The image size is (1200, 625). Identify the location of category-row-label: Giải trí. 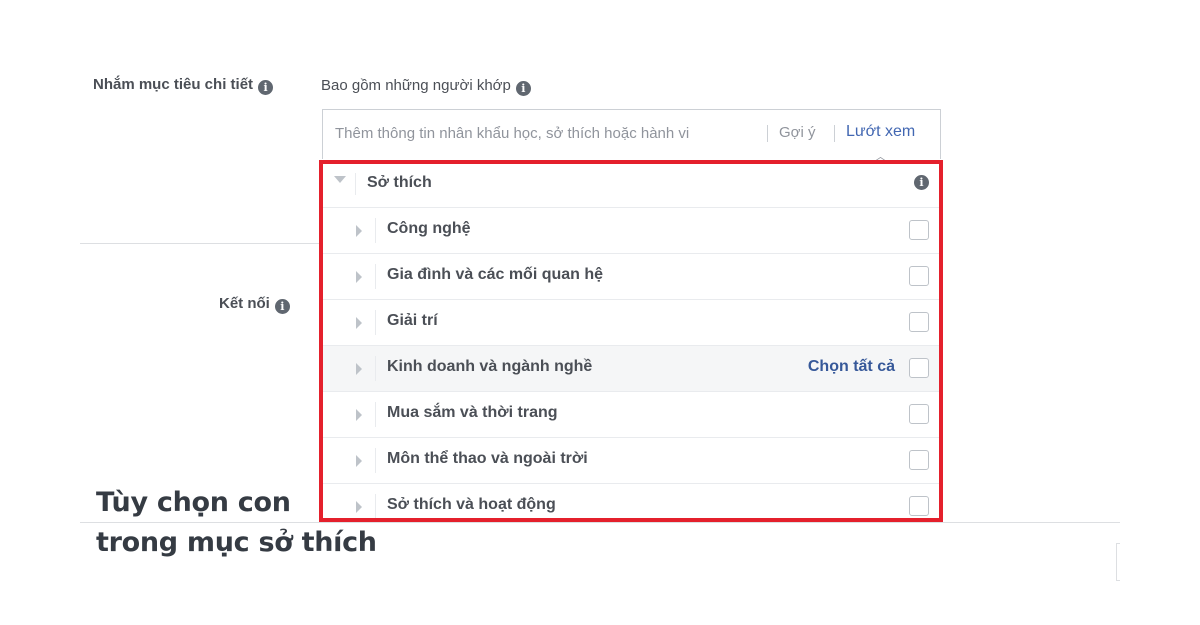
(412, 320).